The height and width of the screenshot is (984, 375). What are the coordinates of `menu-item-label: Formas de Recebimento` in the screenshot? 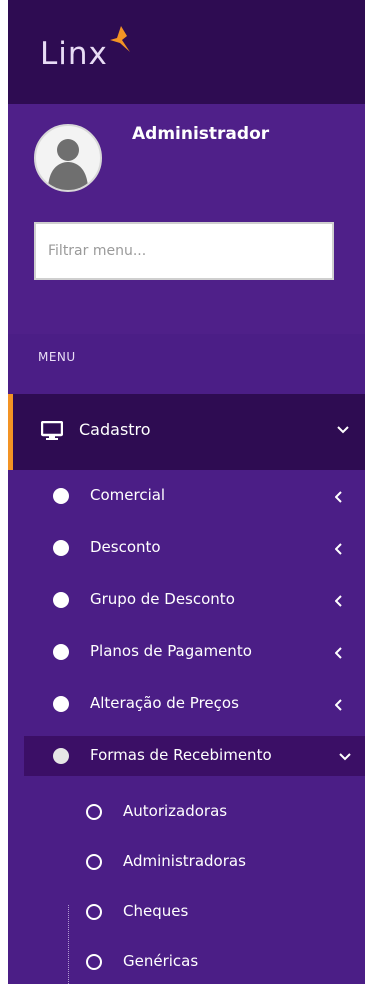 It's located at (181, 755).